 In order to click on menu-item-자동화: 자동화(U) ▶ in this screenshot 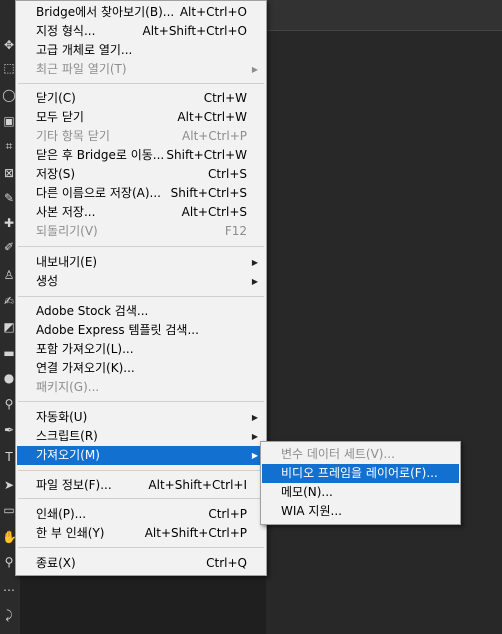, I will do `click(141, 417)`.